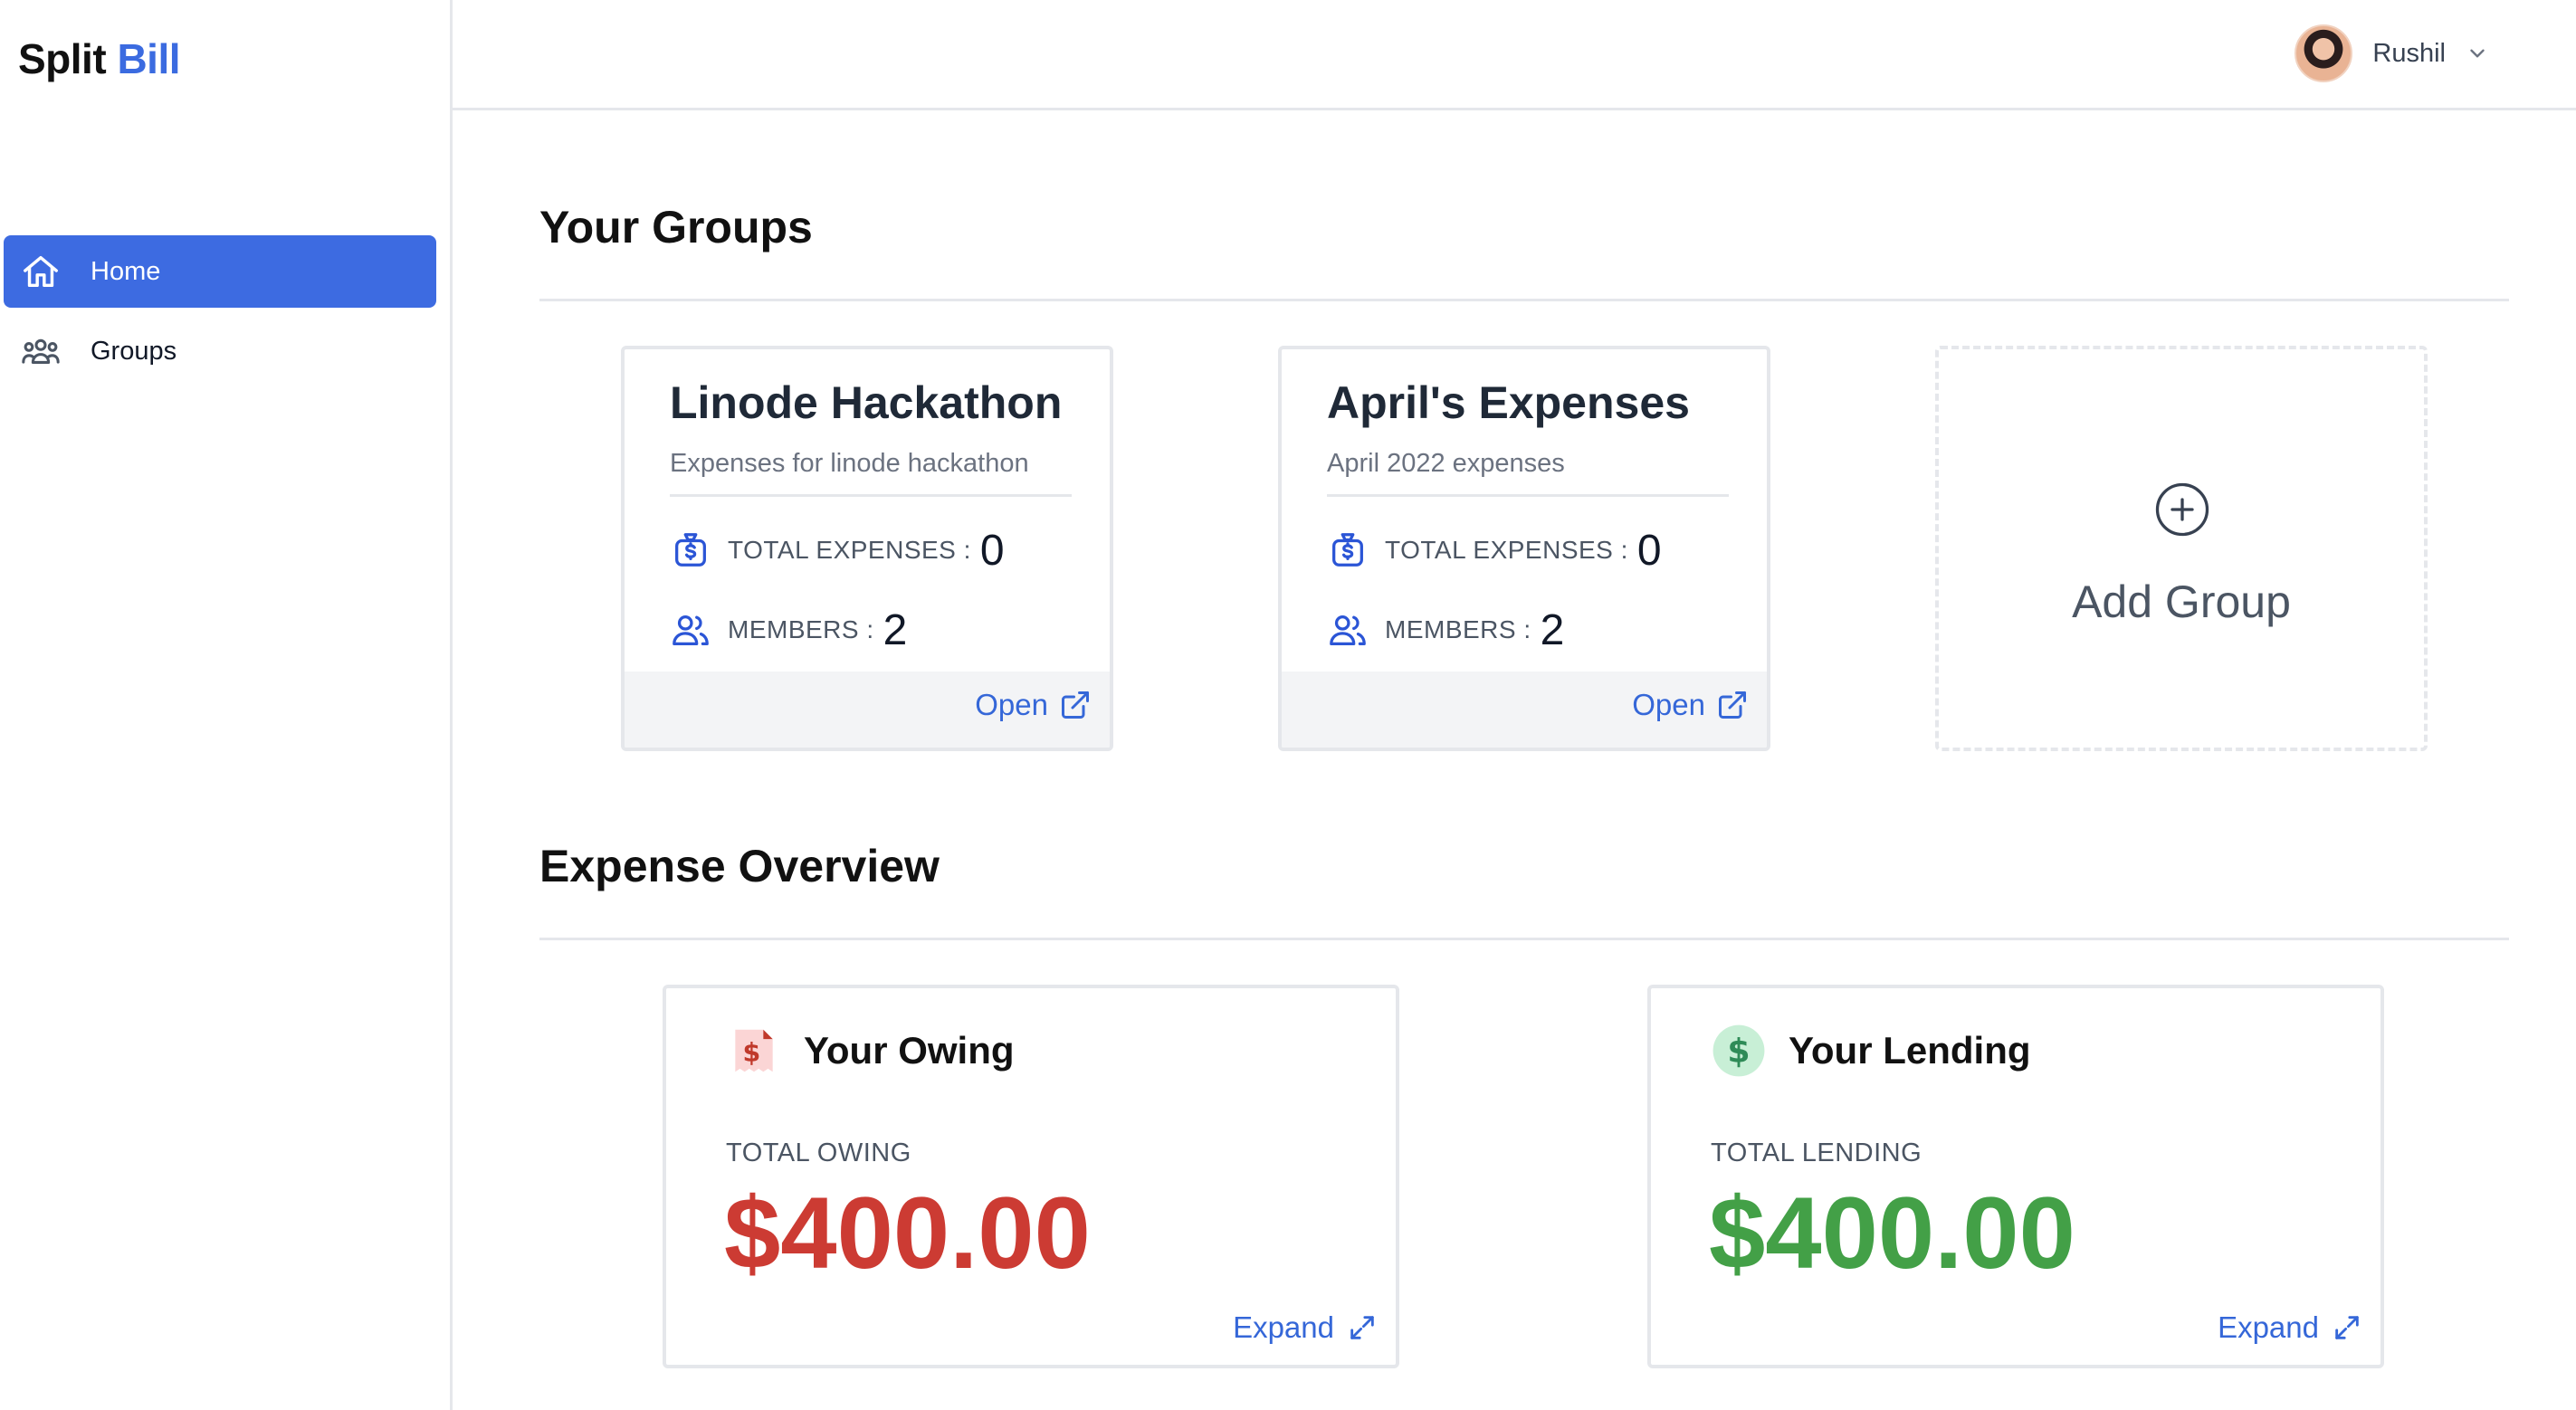 The height and width of the screenshot is (1410, 2576). What do you see at coordinates (220, 351) in the screenshot?
I see `sidebar-item-groups: Groups` at bounding box center [220, 351].